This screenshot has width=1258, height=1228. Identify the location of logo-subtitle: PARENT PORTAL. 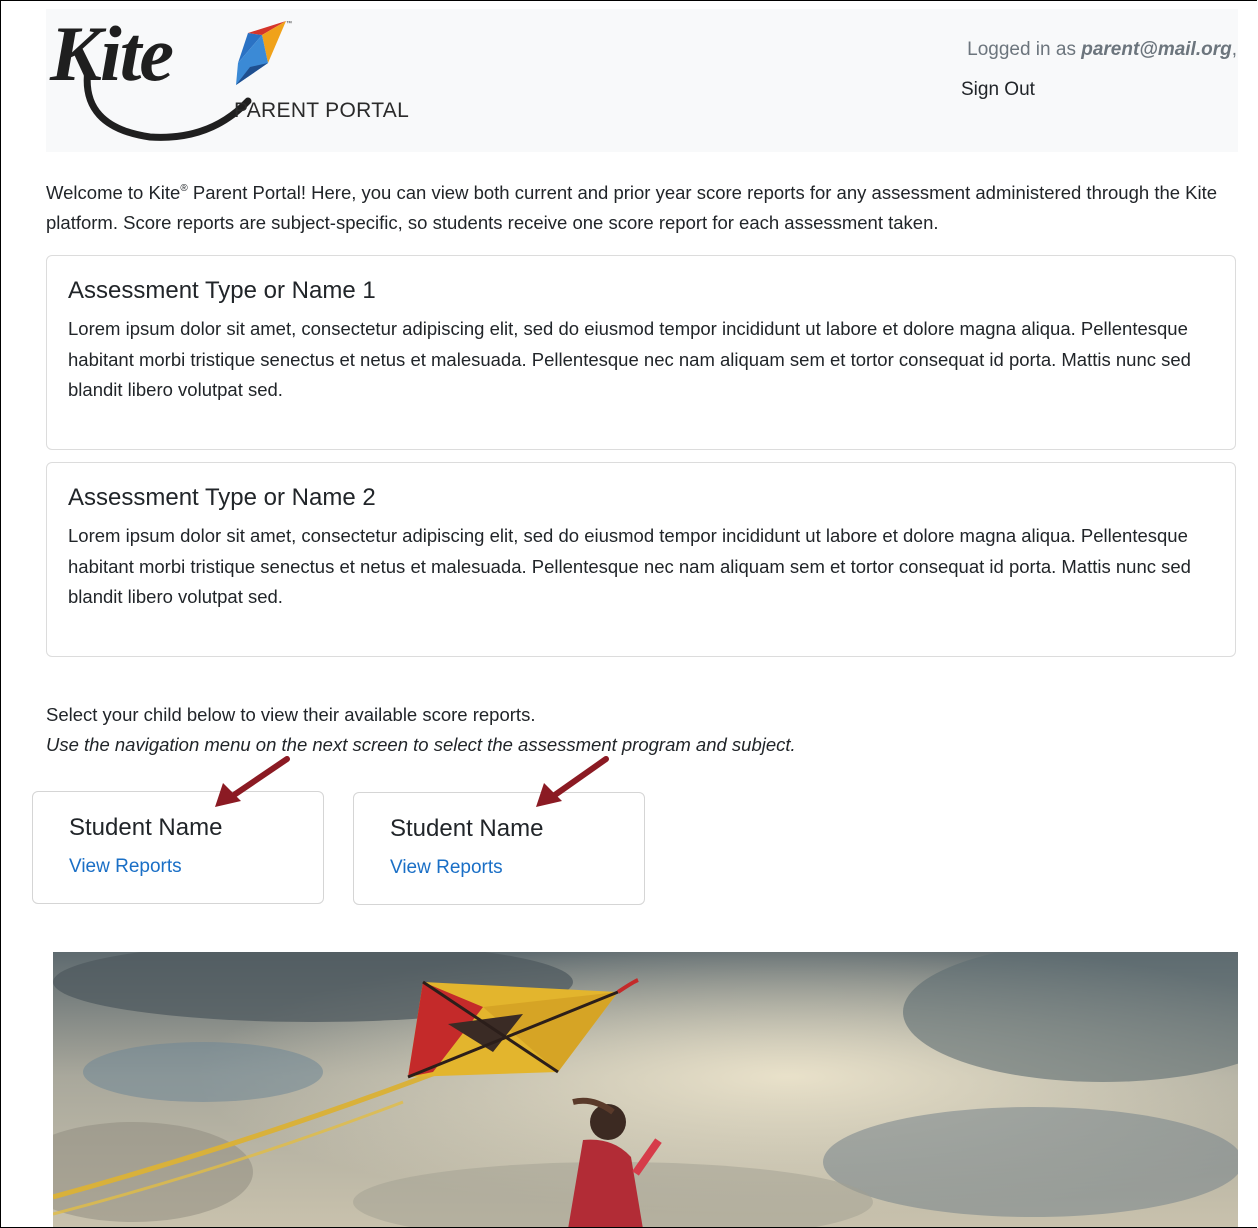
(322, 110).